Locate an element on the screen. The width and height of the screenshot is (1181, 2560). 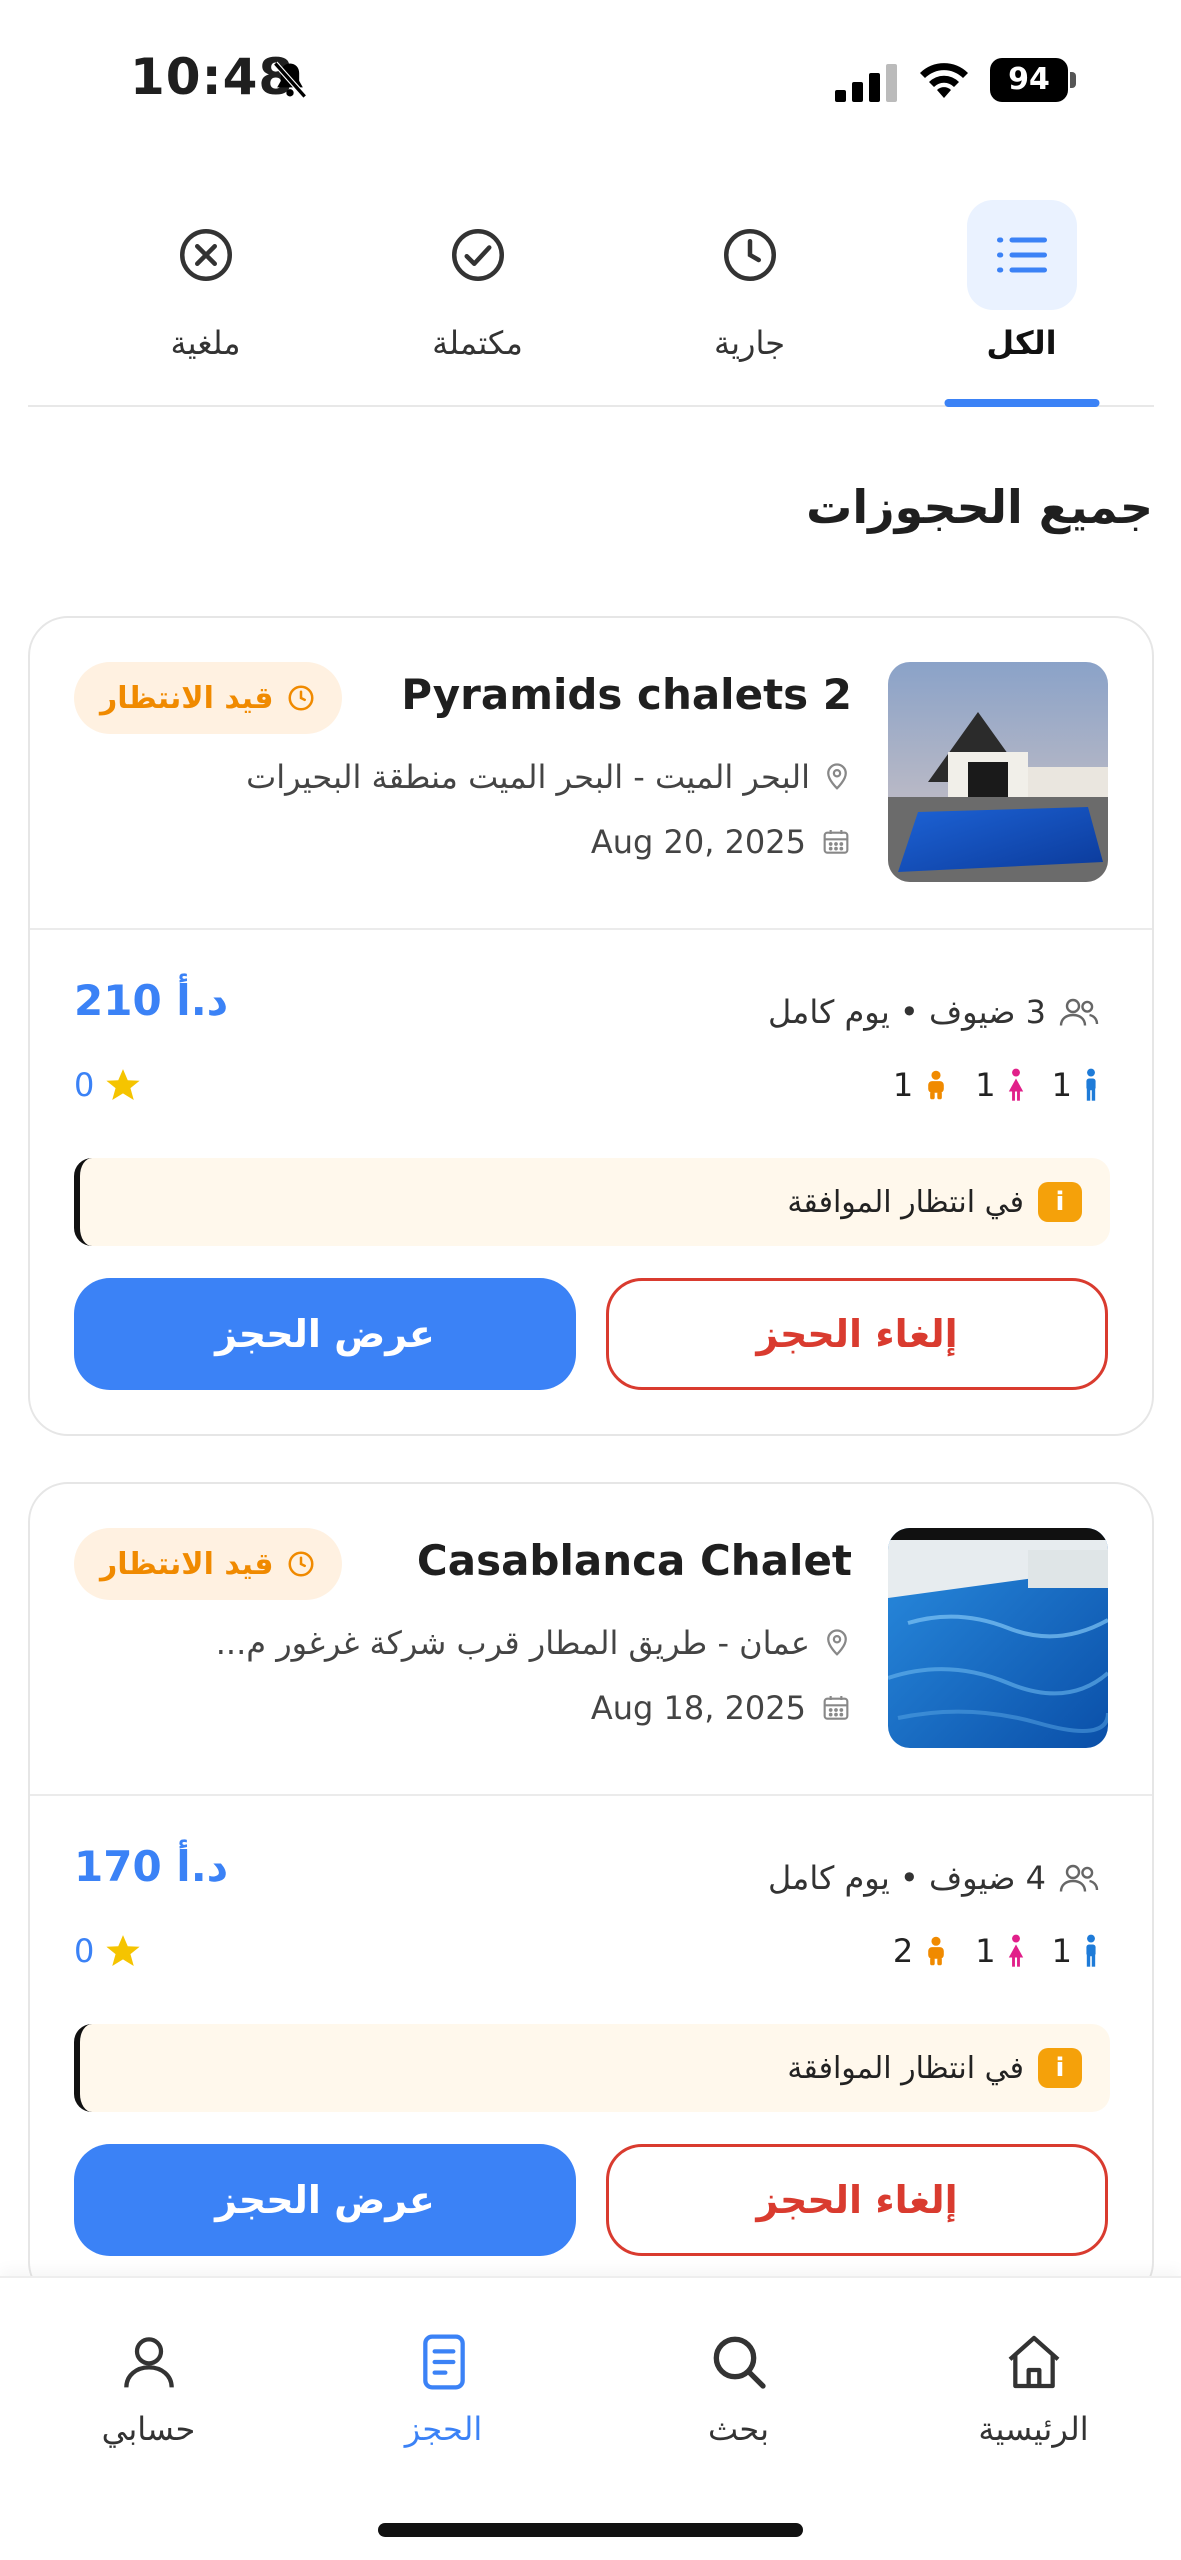
nav-label: الرئيسية is located at coordinates (1033, 2429).